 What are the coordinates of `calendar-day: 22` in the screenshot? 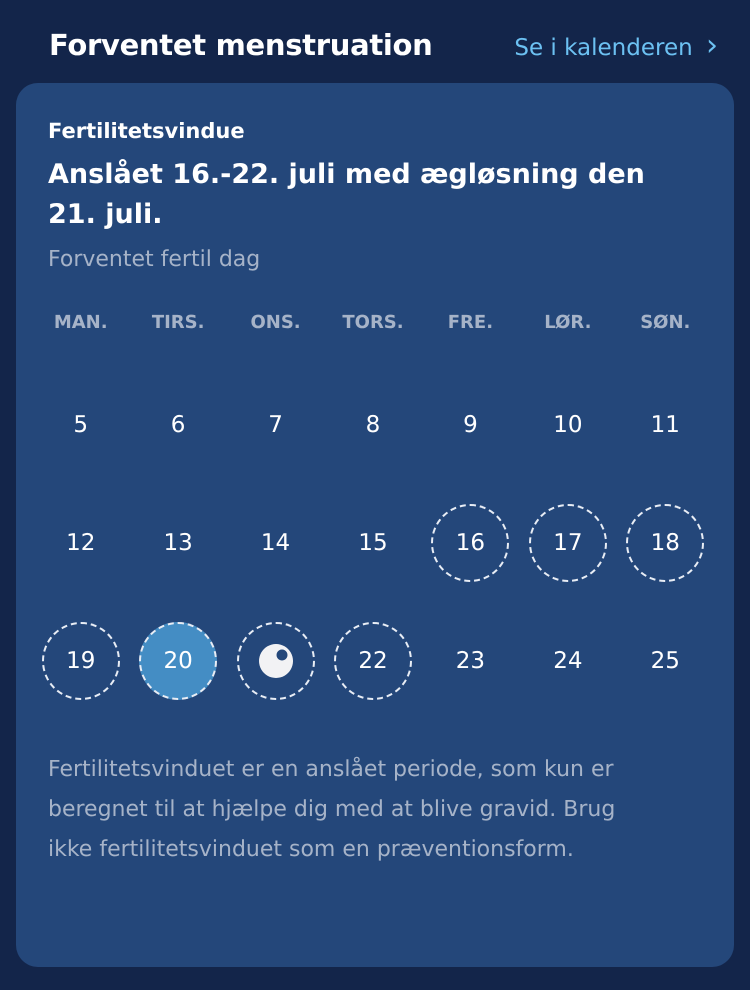 It's located at (373, 661).